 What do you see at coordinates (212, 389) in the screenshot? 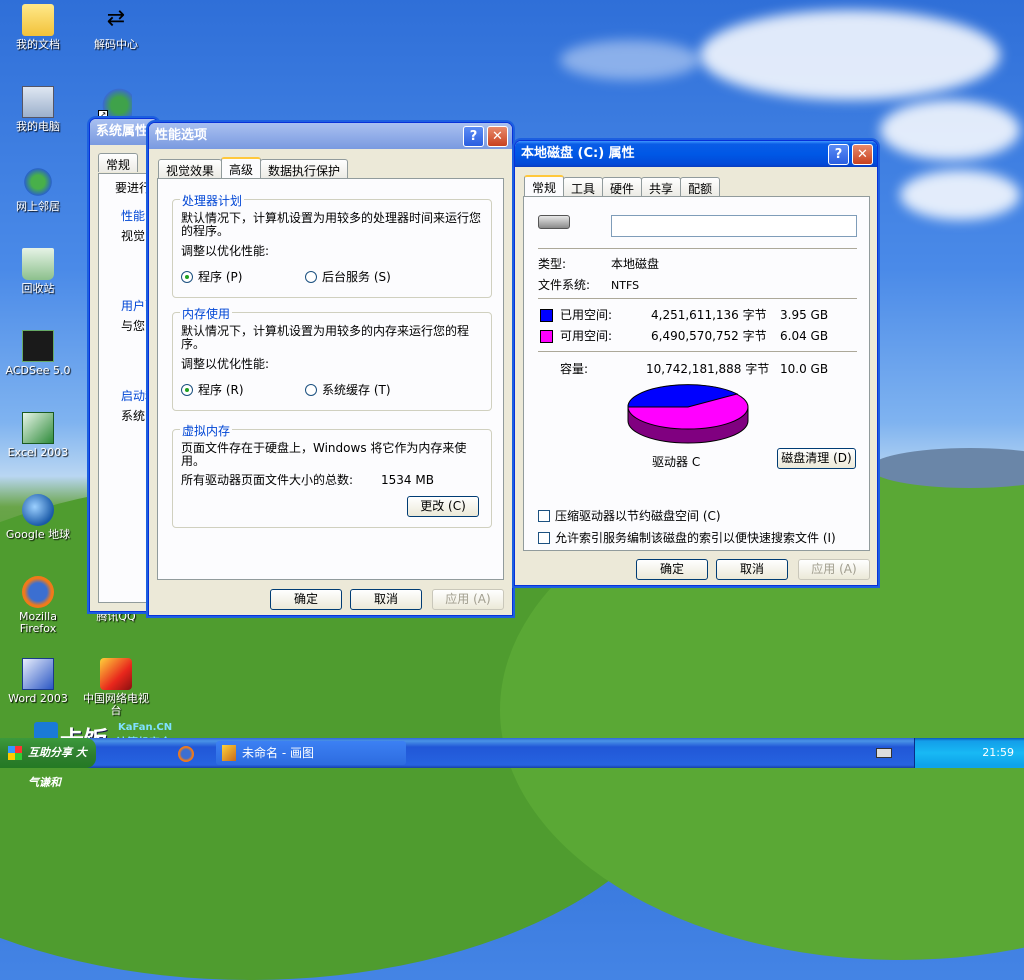
I see `memory-programs-radio: 程序 (R)` at bounding box center [212, 389].